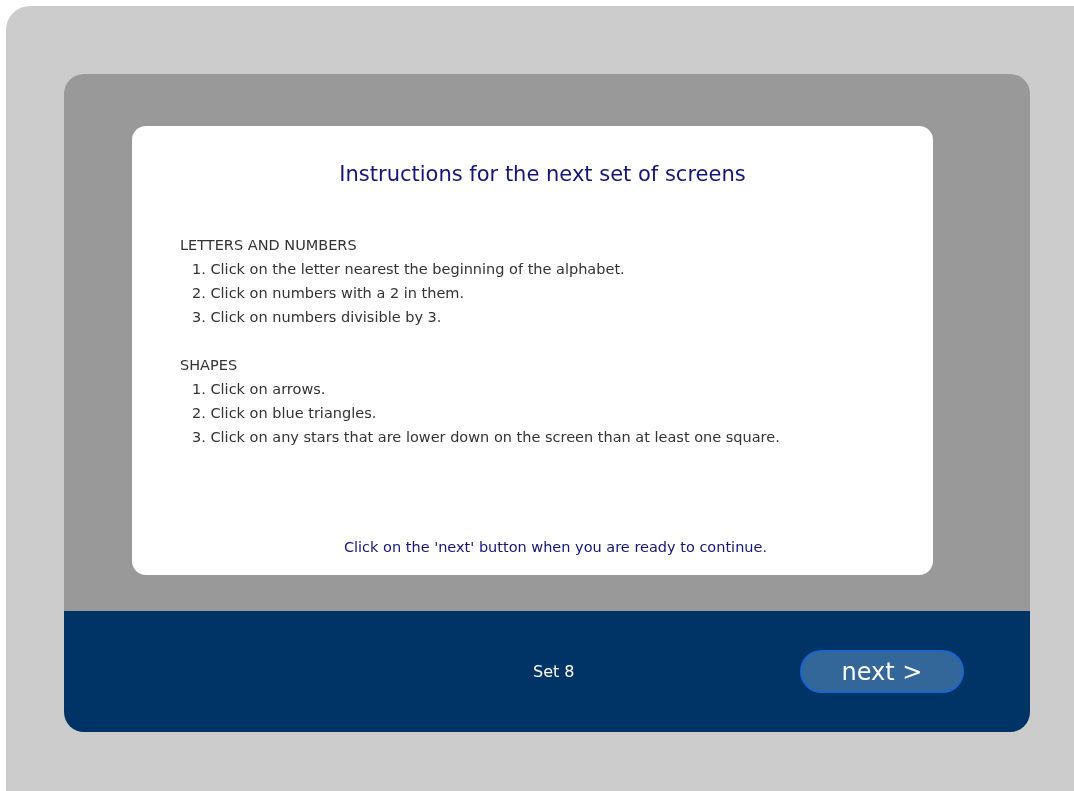 The height and width of the screenshot is (791, 1074). I want to click on section-heading: SHAPES, so click(209, 365).